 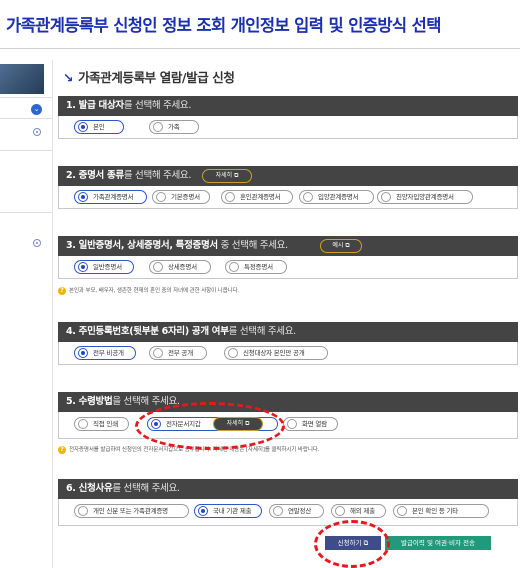 I want to click on option-applicant-only-public-label: 신청대상자 본인만 공개, so click(x=274, y=353).